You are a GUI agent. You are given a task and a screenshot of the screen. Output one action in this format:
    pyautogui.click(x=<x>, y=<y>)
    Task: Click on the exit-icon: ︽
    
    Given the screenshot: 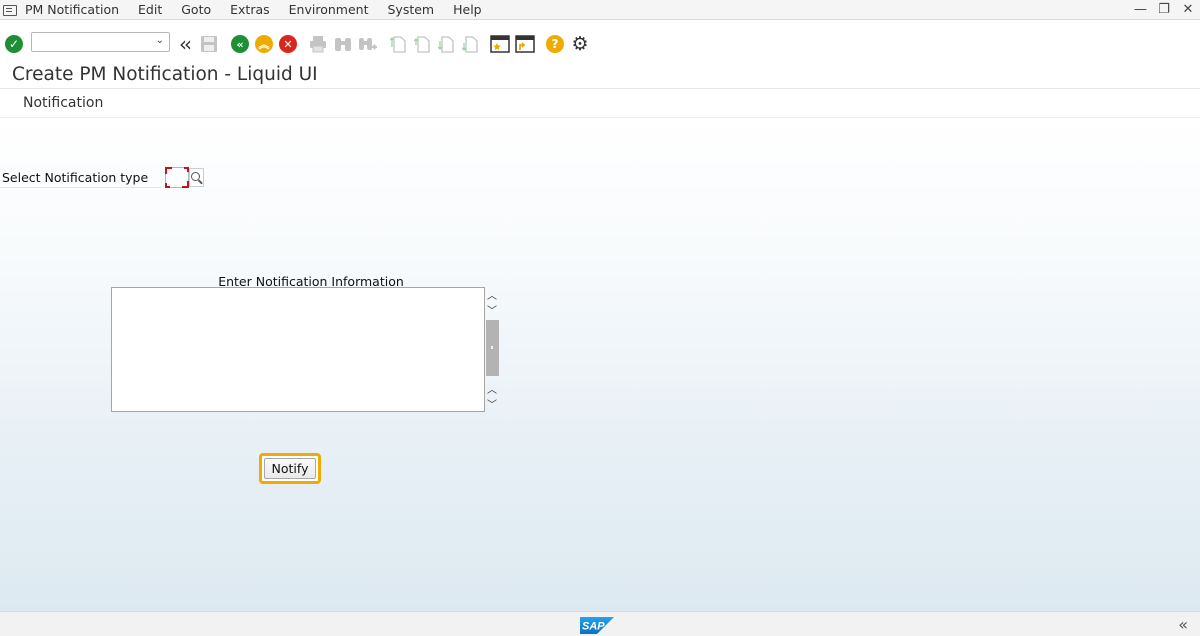 What is the action you would take?
    pyautogui.click(x=264, y=44)
    